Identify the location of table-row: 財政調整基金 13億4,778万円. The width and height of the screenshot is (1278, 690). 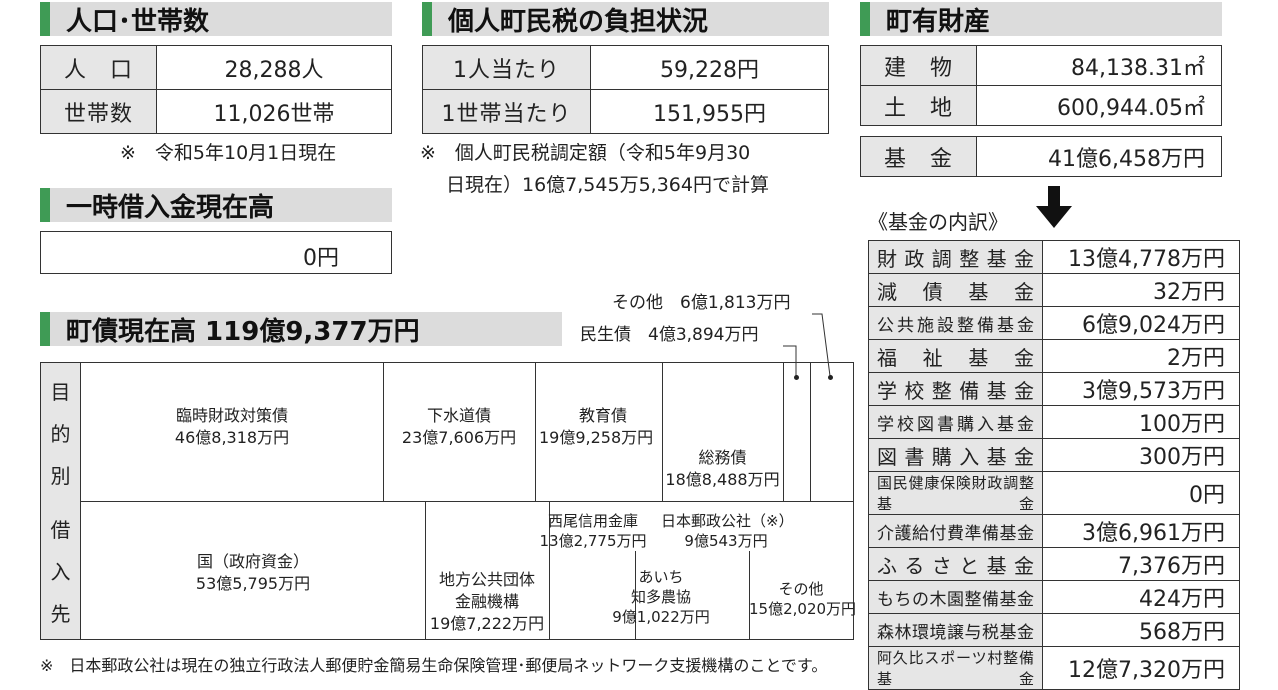
(1054, 257).